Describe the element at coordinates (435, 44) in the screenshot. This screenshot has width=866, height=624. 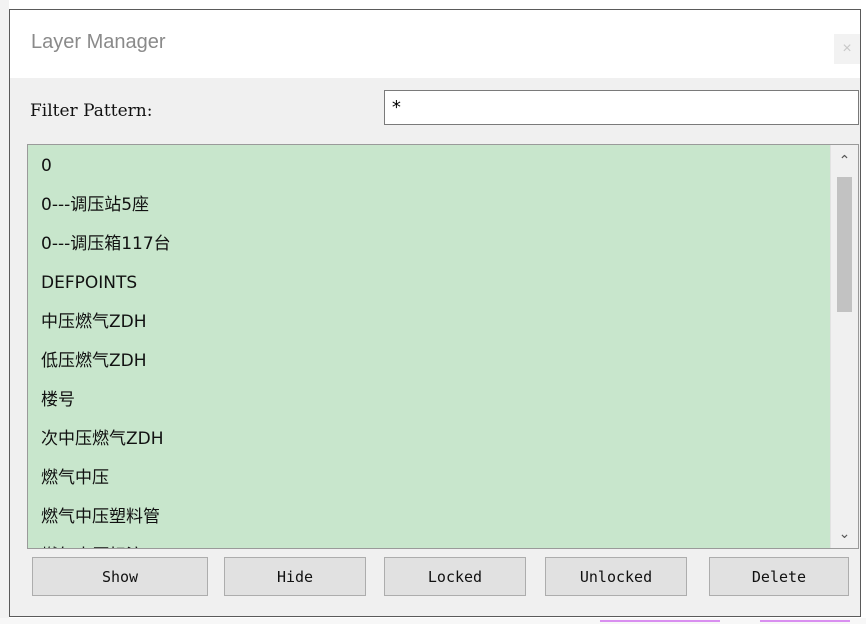
I see `title-bar: Layer Manager ×` at that location.